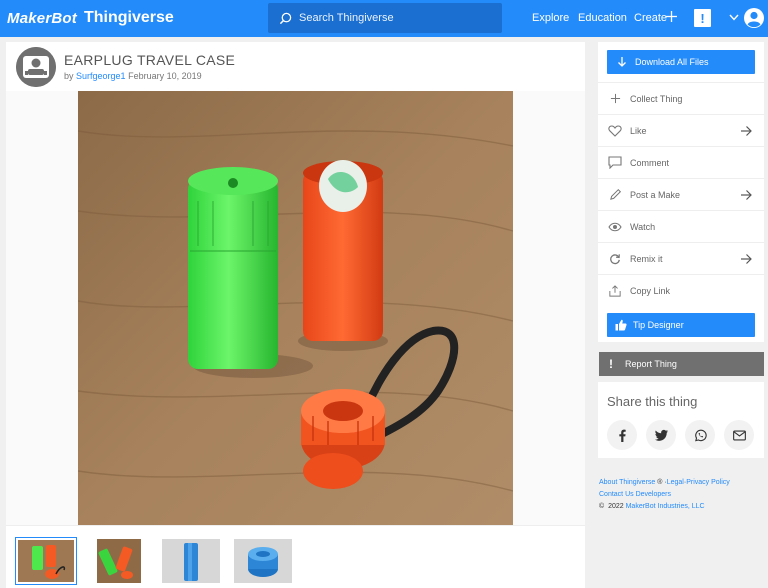  I want to click on download-all-files-button: Download All Files, so click(681, 62).